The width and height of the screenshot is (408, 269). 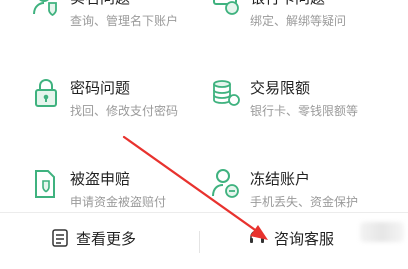 I want to click on topic-desc: 查询、管理名下账户, so click(x=124, y=21).